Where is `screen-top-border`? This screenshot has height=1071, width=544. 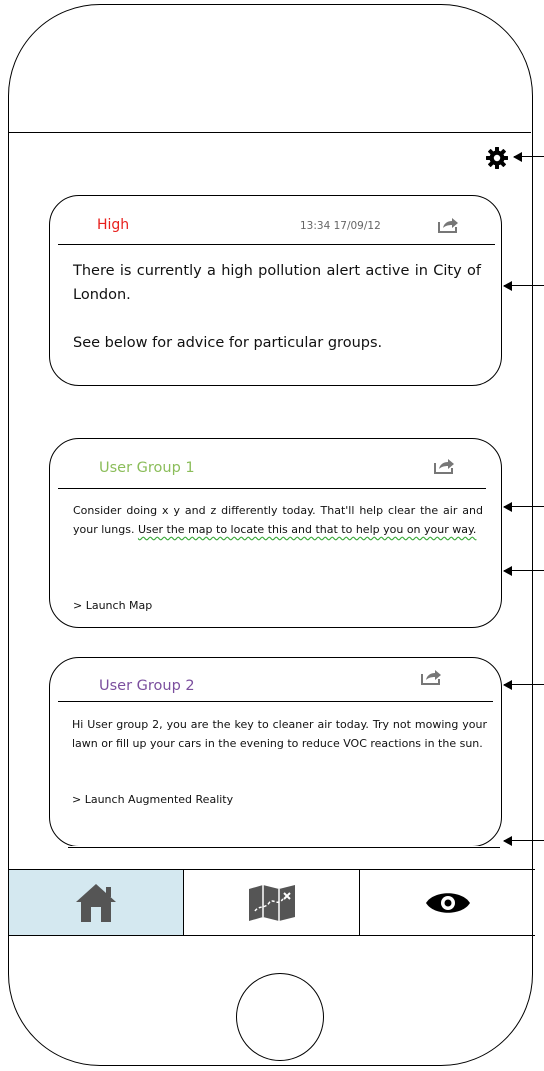 screen-top-border is located at coordinates (270, 132).